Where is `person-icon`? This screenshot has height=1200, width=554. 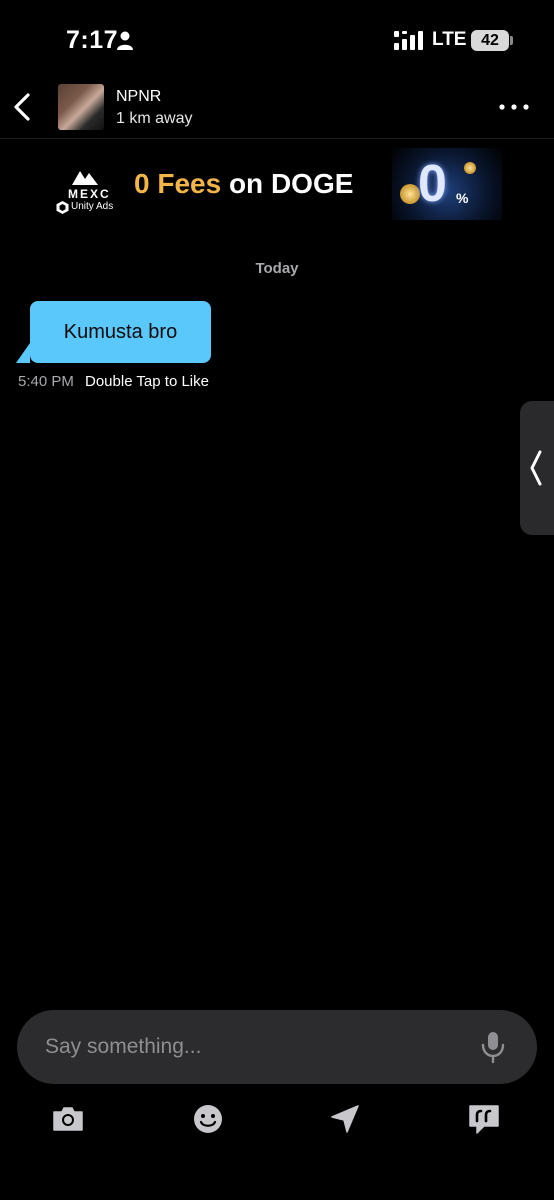
person-icon is located at coordinates (125, 40).